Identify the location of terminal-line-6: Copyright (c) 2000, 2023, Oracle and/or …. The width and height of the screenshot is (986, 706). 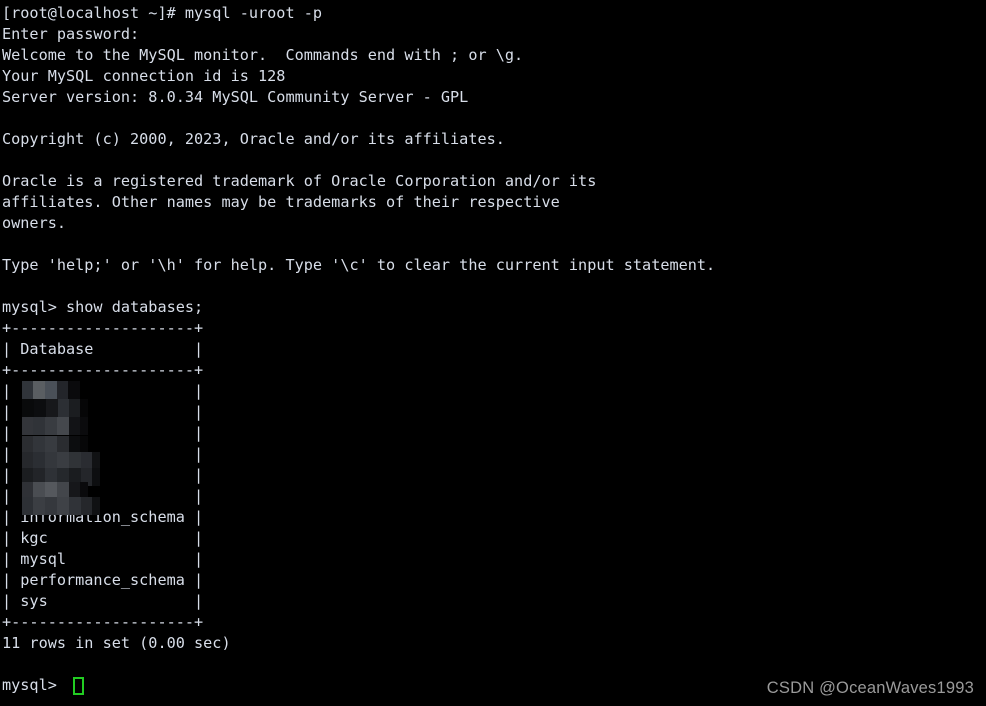
(253, 139).